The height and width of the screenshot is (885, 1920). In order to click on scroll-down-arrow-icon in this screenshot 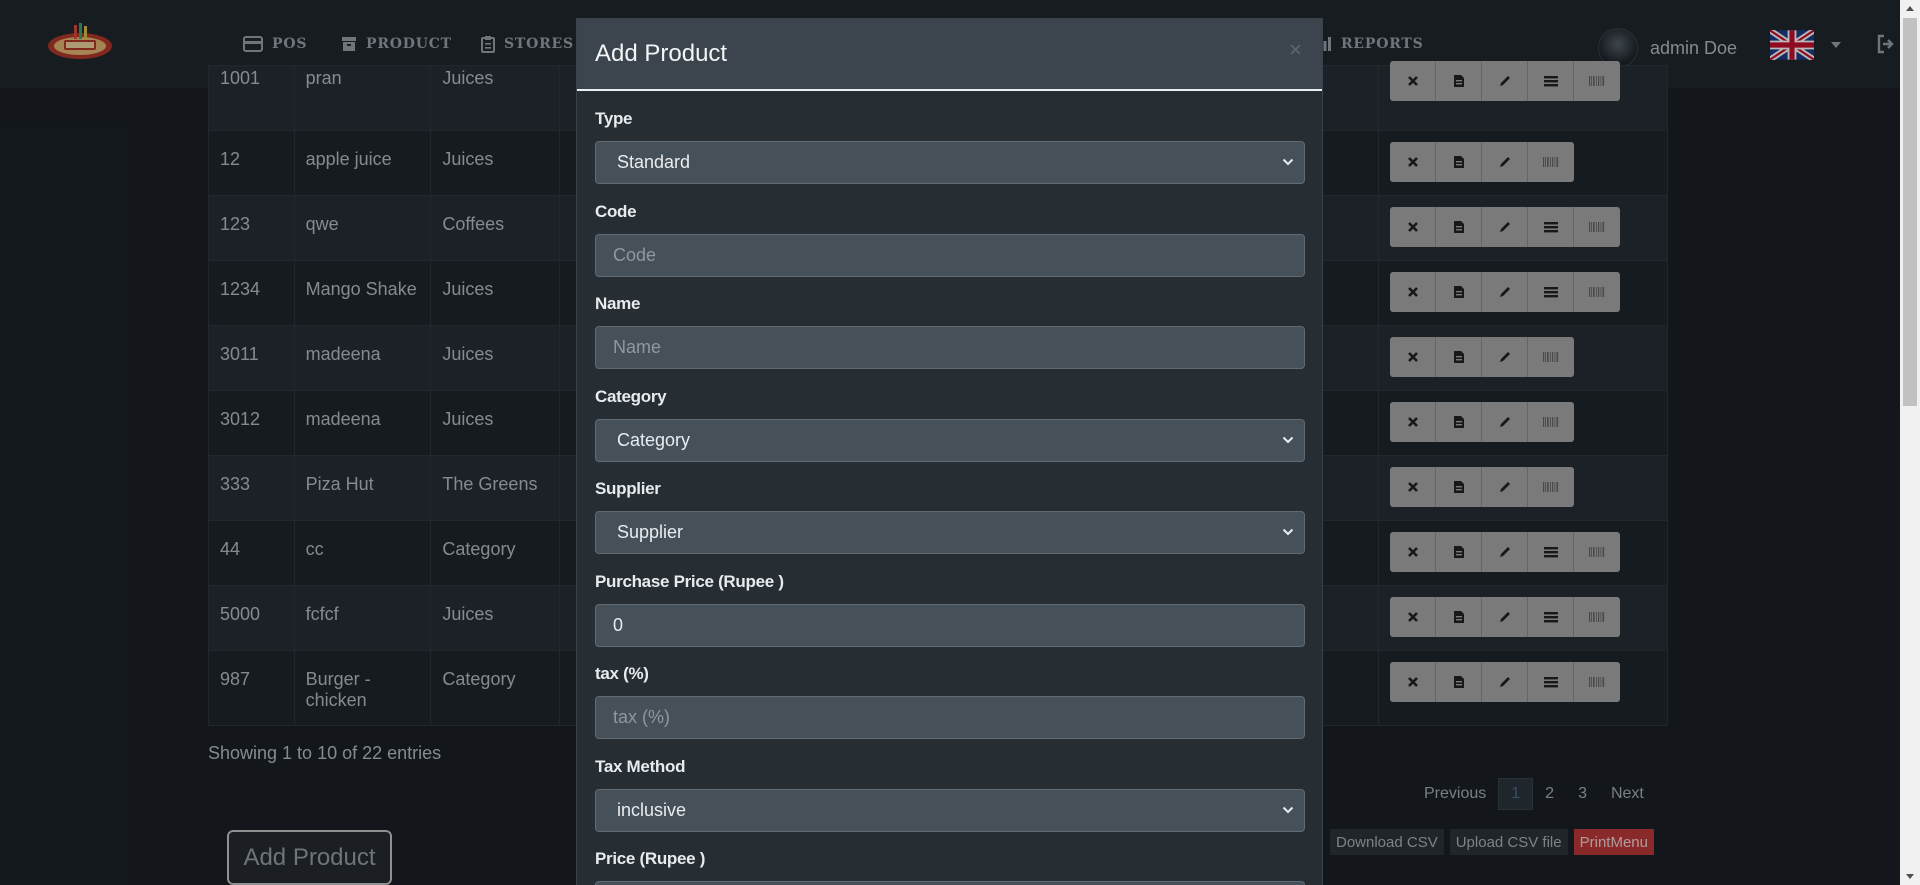, I will do `click(1910, 876)`.